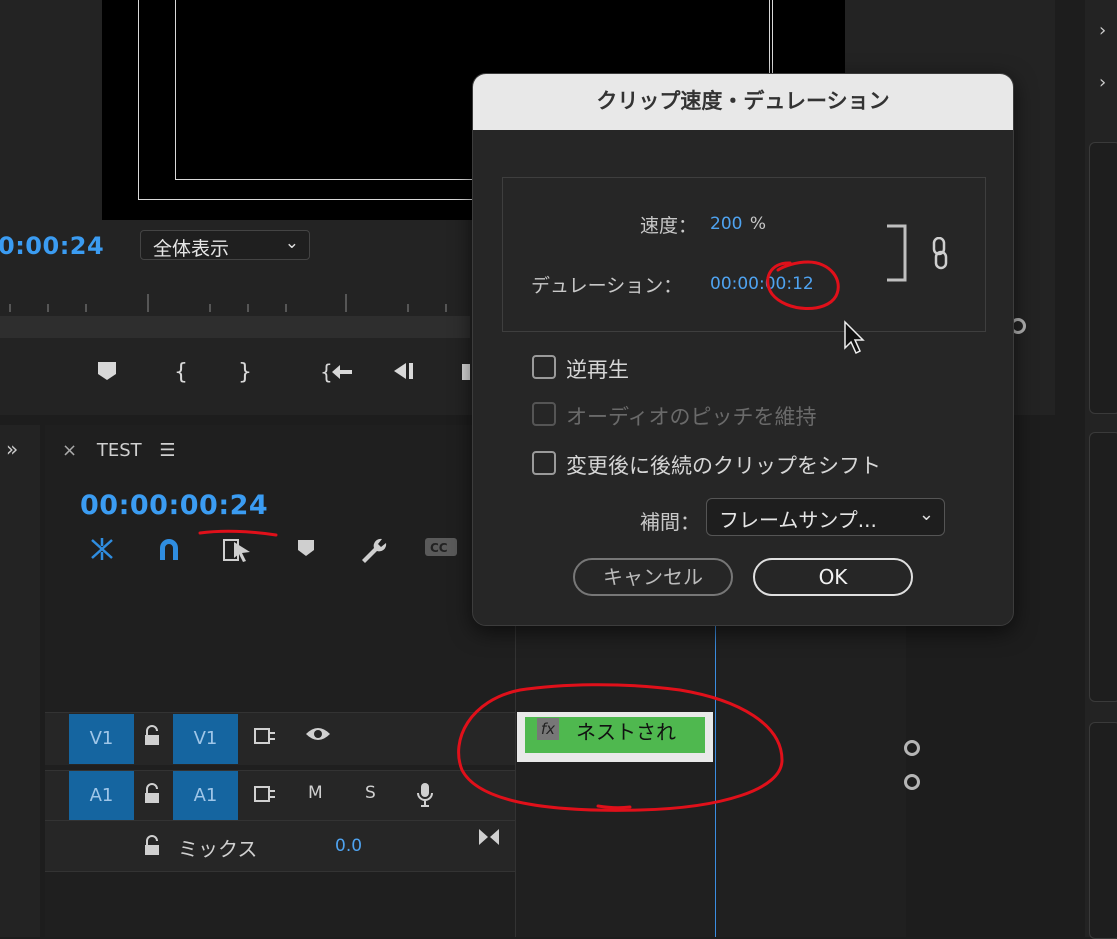  Describe the element at coordinates (245, 372) in the screenshot. I see `mark-out-icon: }` at that location.